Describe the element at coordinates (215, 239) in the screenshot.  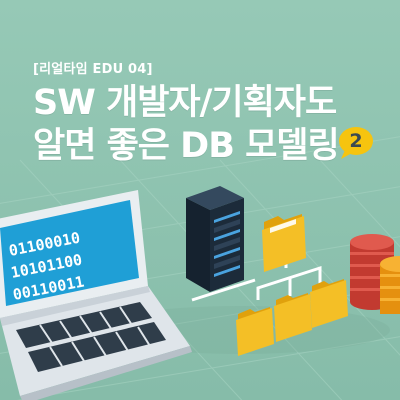
I see `server-icon` at that location.